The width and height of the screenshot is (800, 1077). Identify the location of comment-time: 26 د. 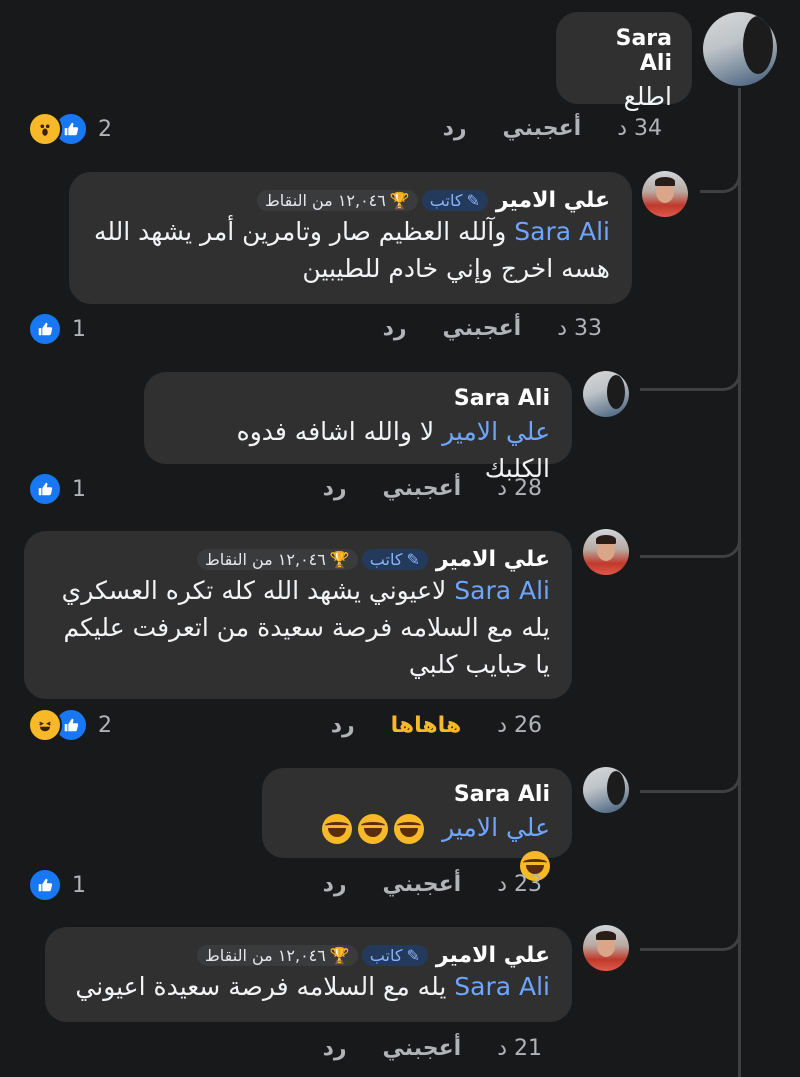
(519, 725).